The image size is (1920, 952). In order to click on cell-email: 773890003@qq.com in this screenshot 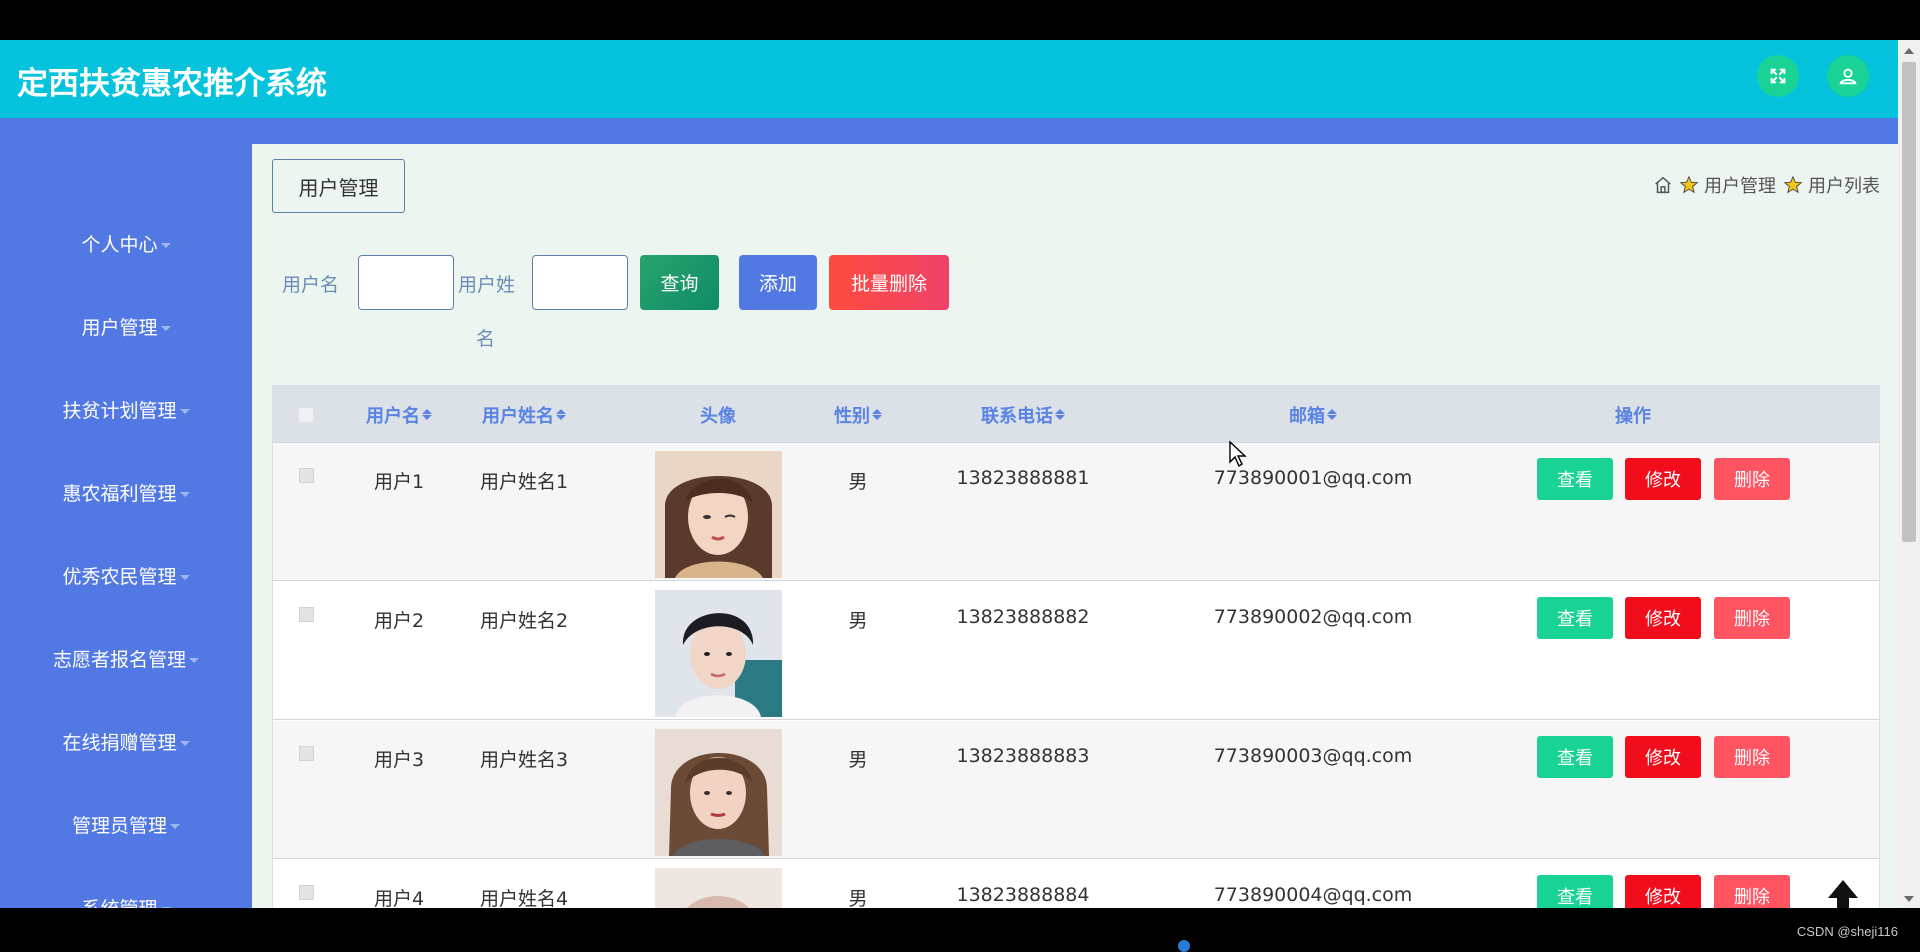, I will do `click(1313, 756)`.